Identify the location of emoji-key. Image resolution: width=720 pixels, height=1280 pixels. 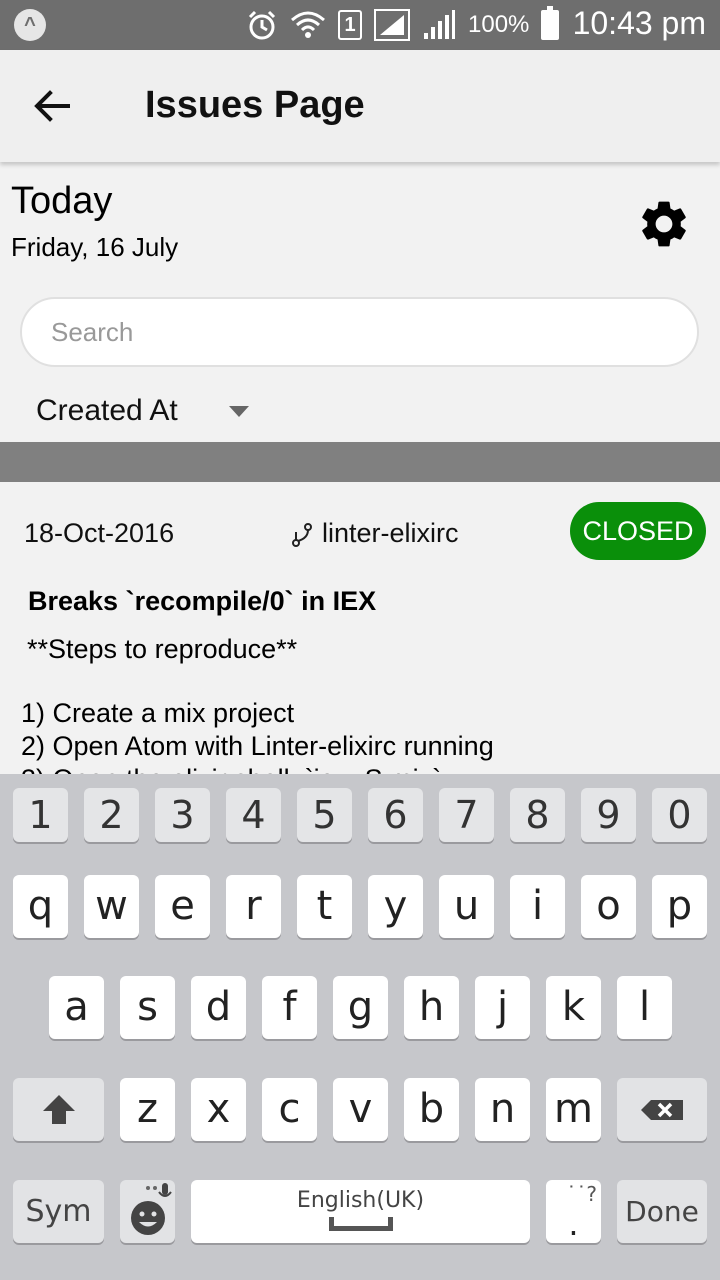
(147, 1211).